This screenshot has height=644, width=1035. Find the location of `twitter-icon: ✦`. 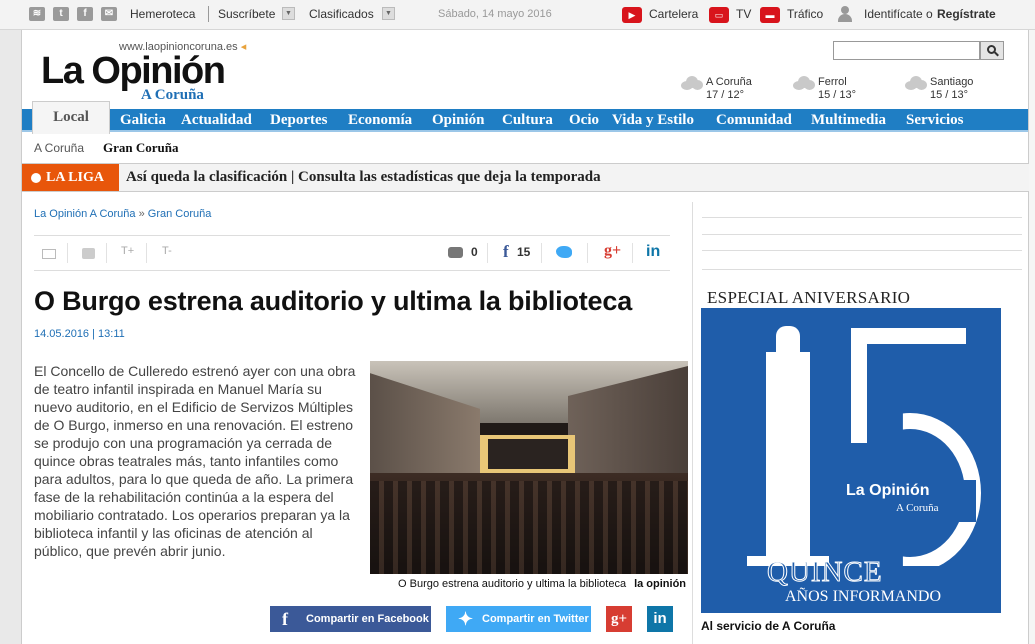

twitter-icon: ✦ is located at coordinates (466, 619).